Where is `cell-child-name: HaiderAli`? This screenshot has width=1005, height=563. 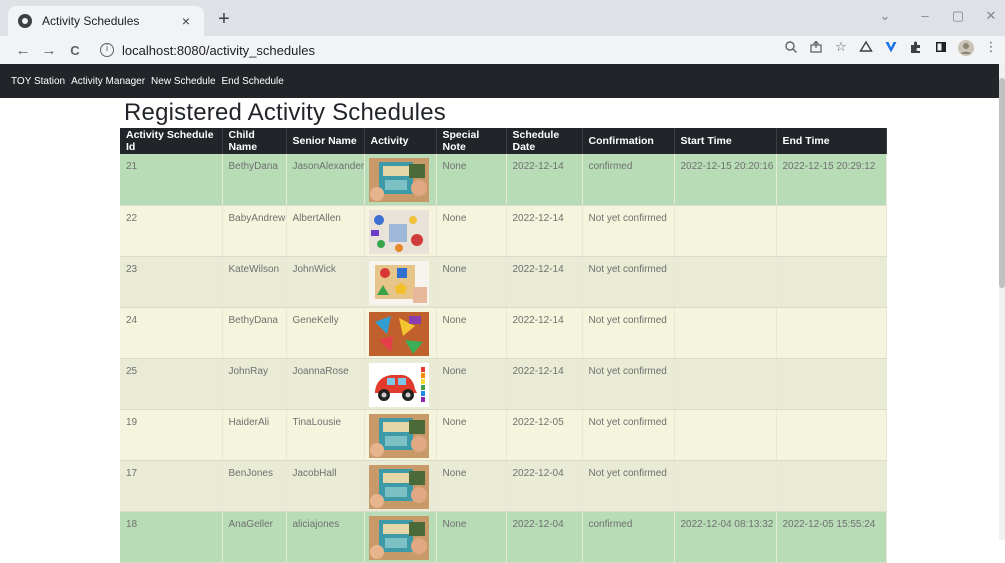 cell-child-name: HaiderAli is located at coordinates (254, 435).